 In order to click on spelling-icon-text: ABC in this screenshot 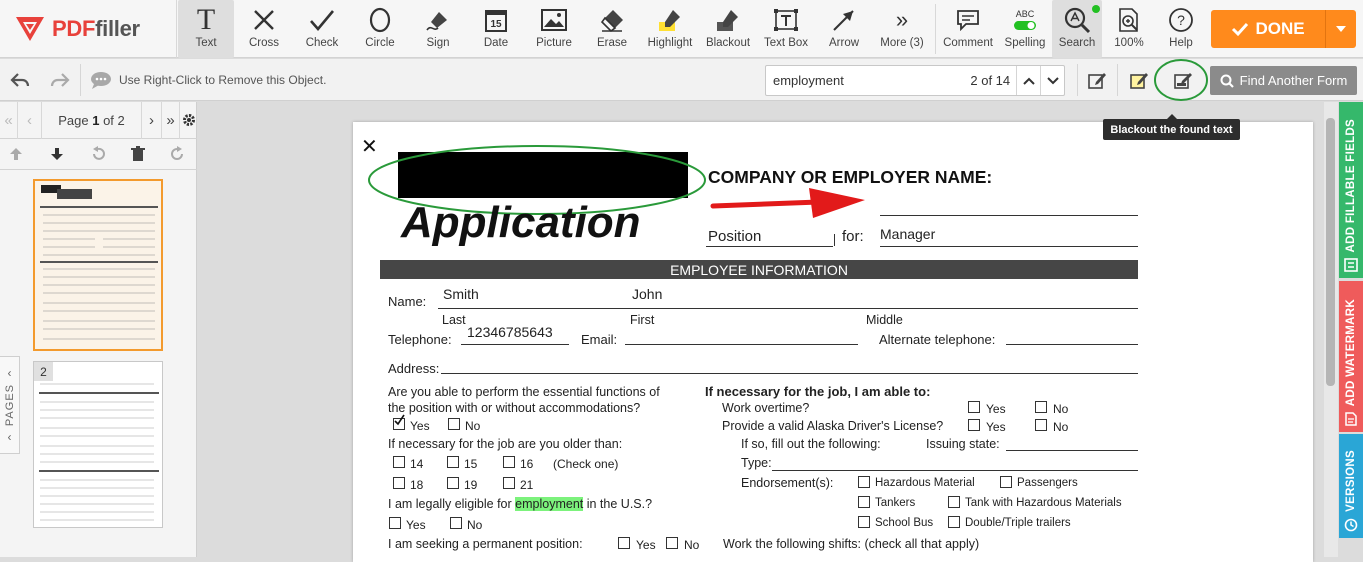, I will do `click(1025, 14)`.